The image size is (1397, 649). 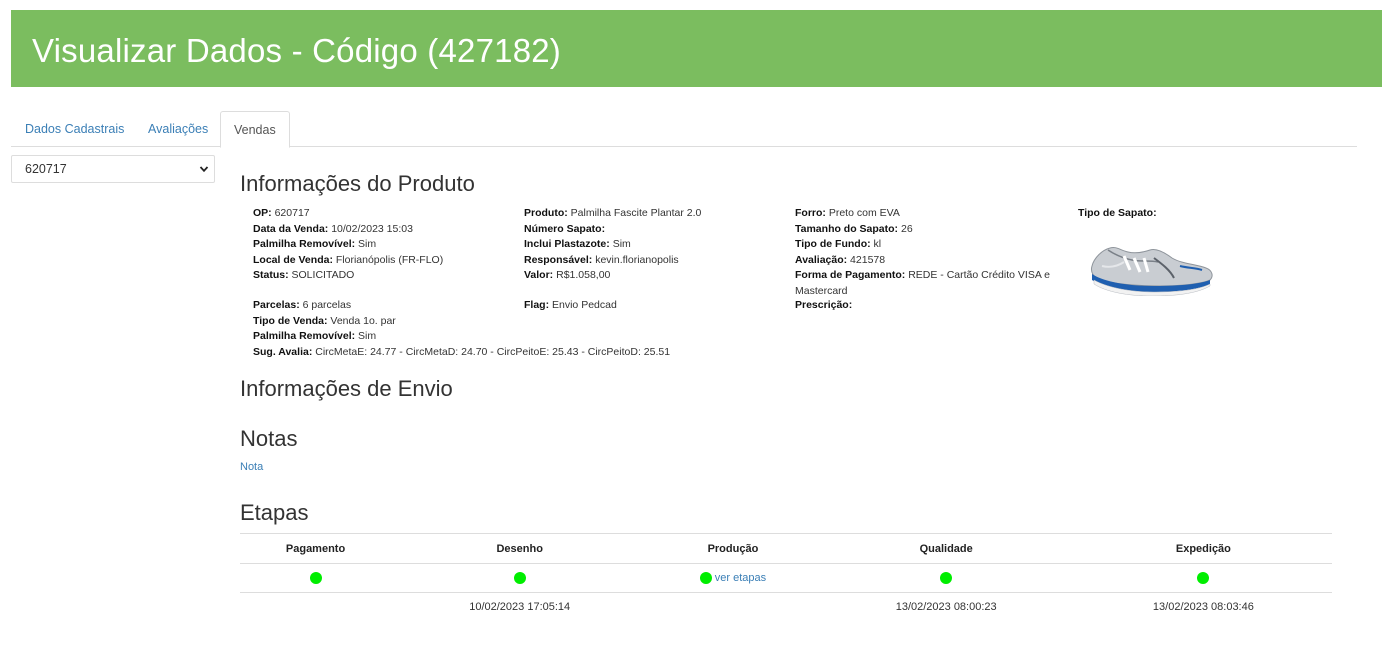 What do you see at coordinates (732, 607) in the screenshot?
I see `date-cell-producao` at bounding box center [732, 607].